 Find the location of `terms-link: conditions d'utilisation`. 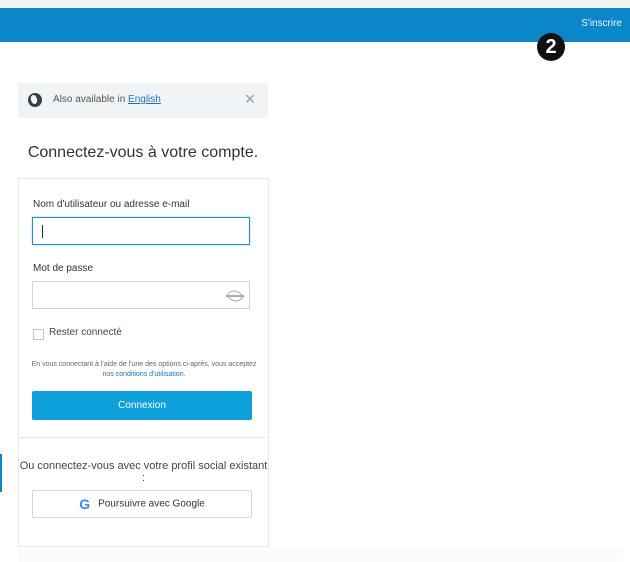

terms-link: conditions d'utilisation is located at coordinates (150, 374).